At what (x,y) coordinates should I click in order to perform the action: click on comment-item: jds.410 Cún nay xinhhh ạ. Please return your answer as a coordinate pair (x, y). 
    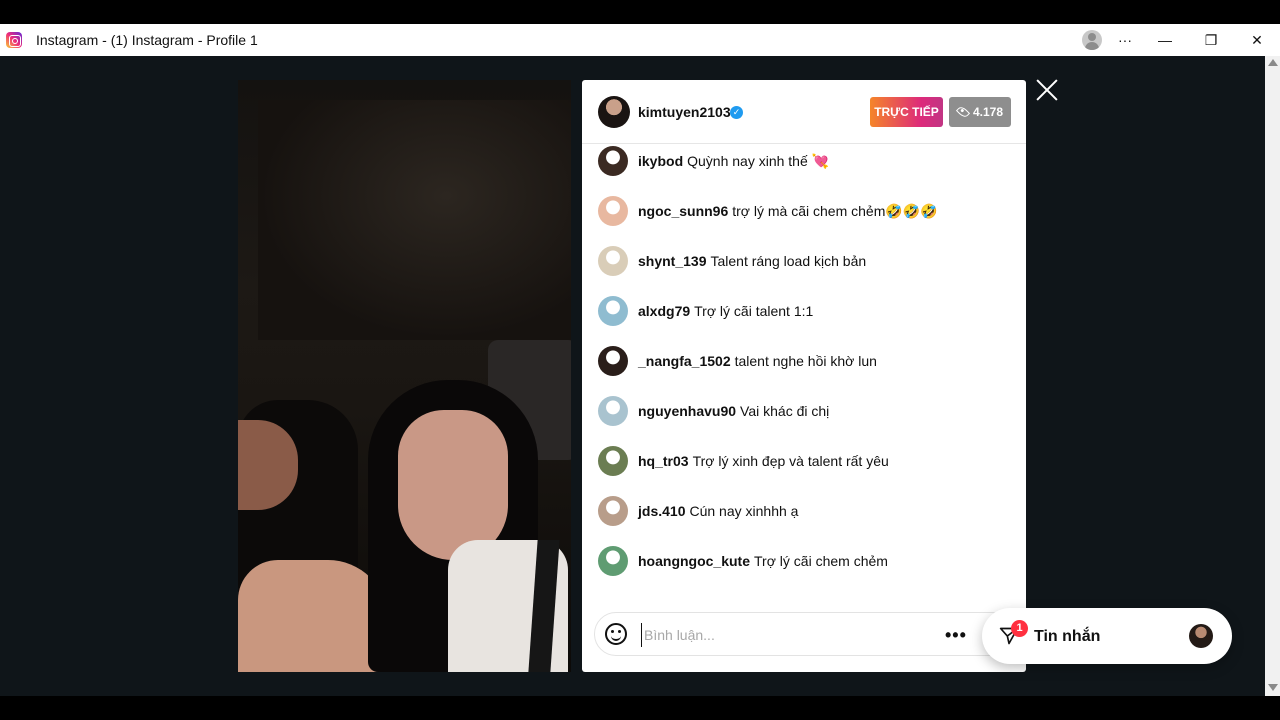
    Looking at the image, I should click on (698, 511).